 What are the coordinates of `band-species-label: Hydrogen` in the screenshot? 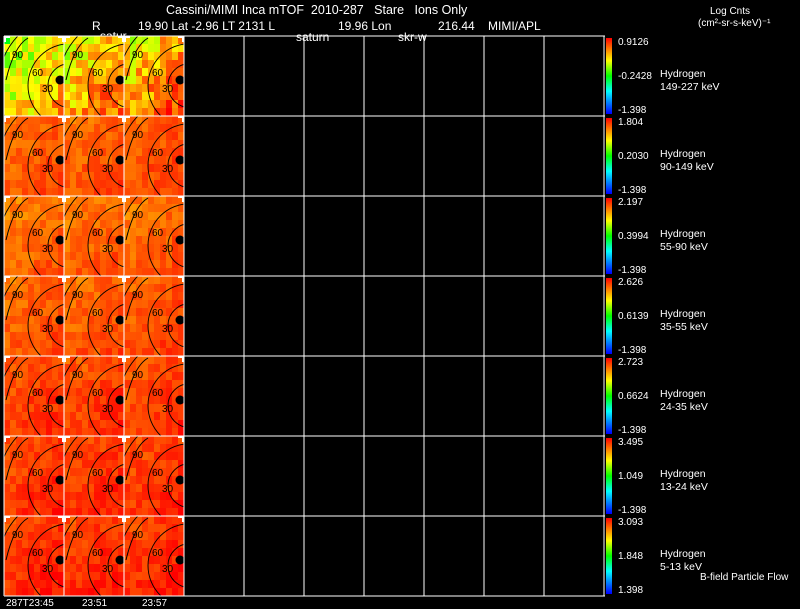 It's located at (683, 394).